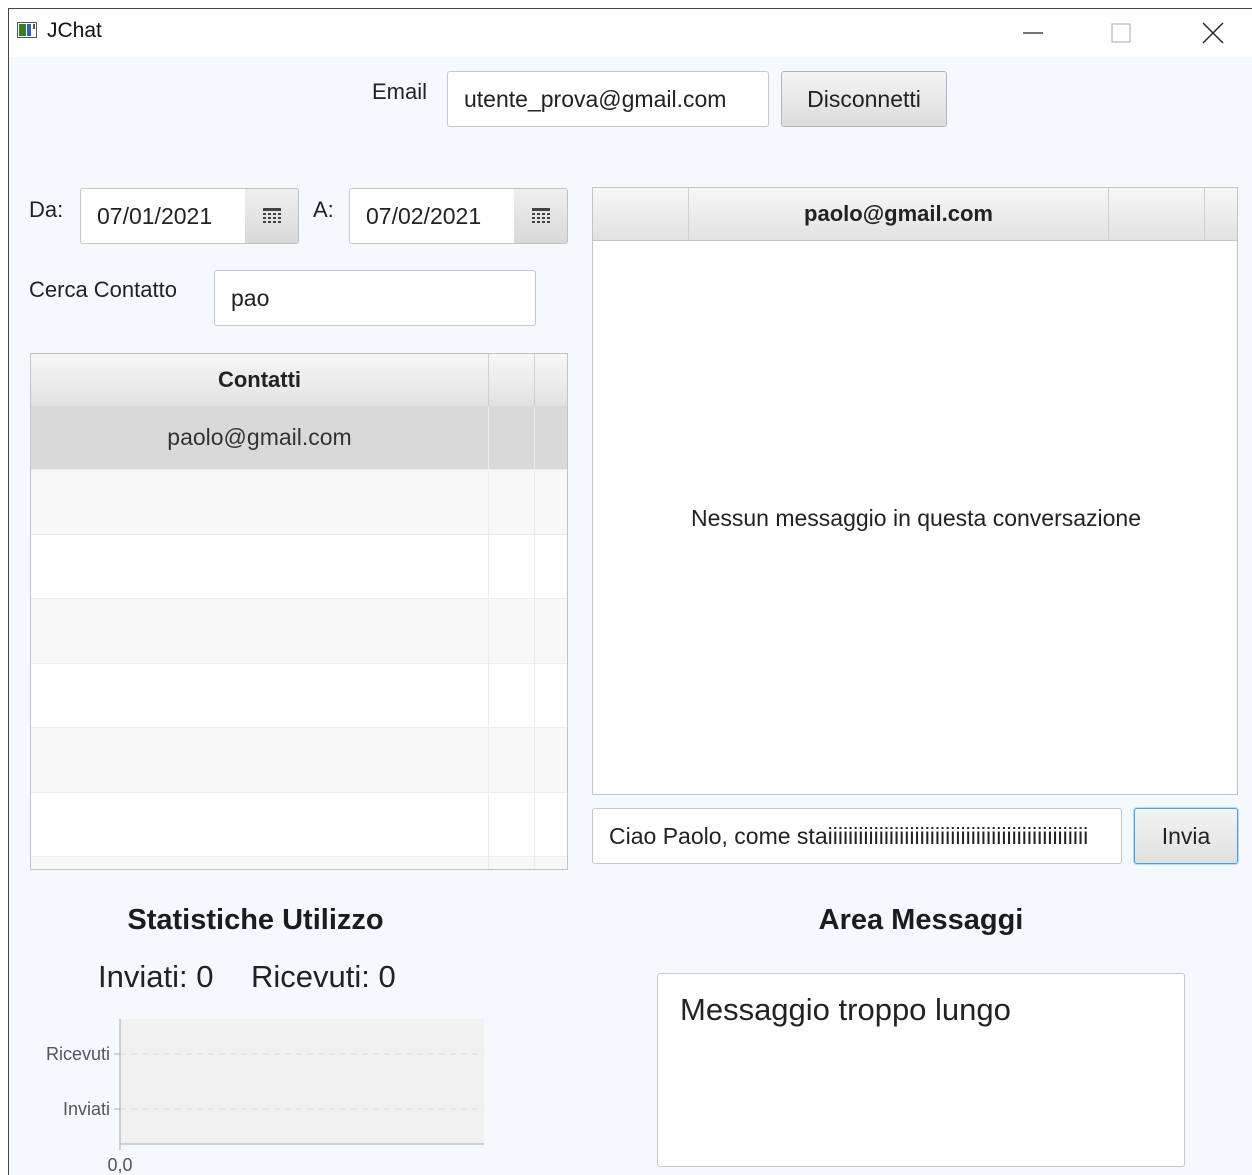 The image size is (1252, 1175). I want to click on search-contact-input: pao, so click(375, 298).